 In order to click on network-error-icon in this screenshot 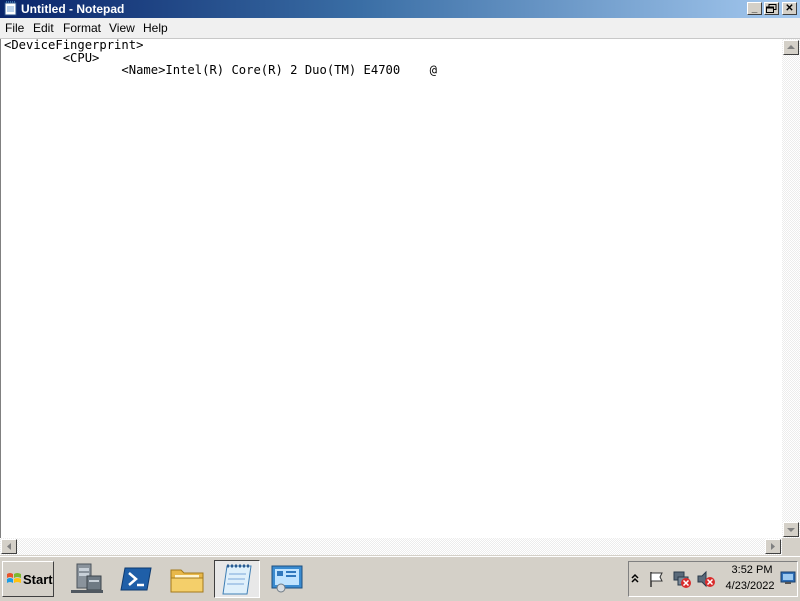, I will do `click(682, 579)`.